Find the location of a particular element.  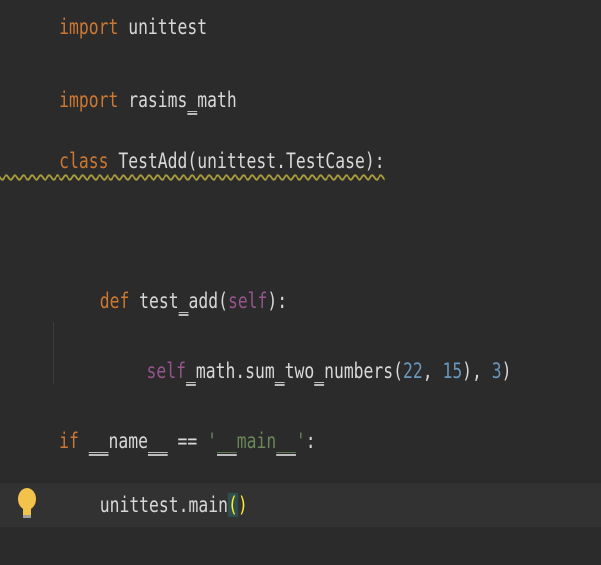

number-literal: 15 is located at coordinates (452, 371).